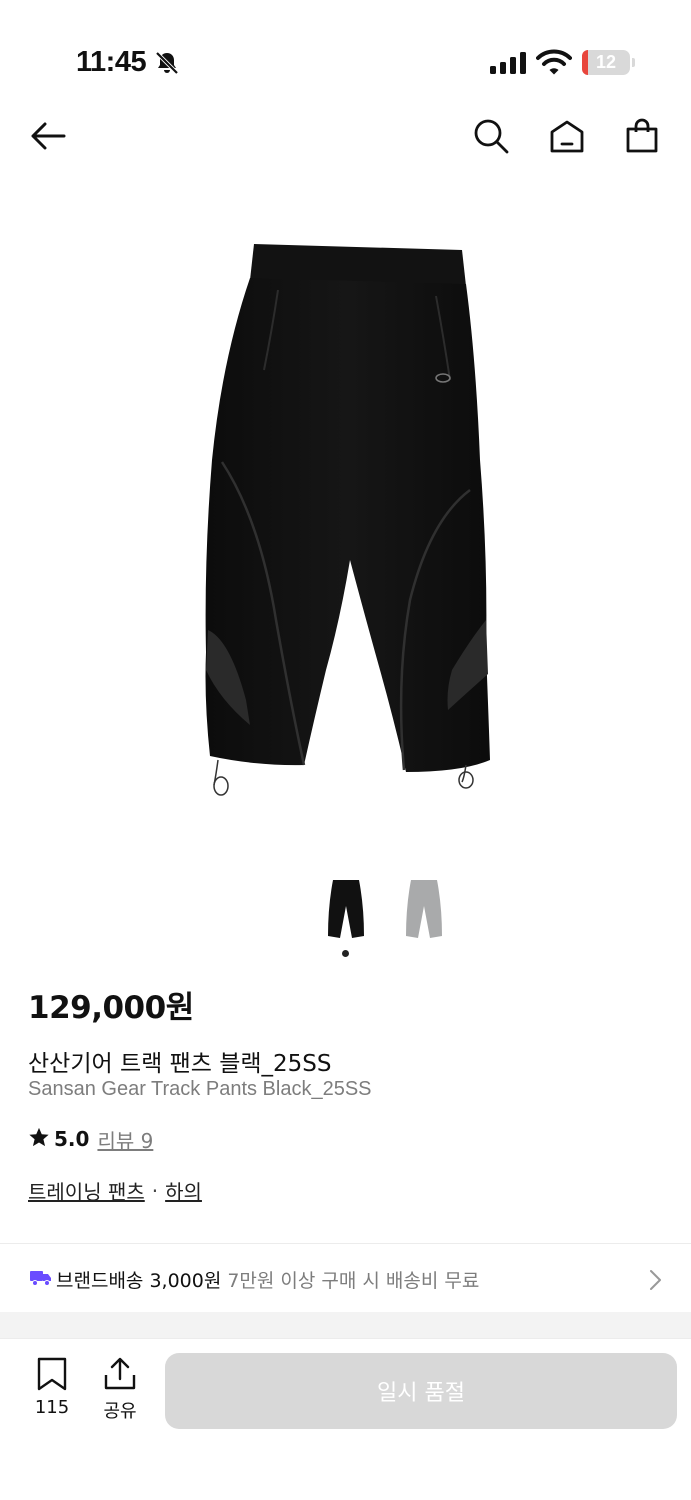 The image size is (691, 1500). I want to click on section-spacer, so click(345, 1325).